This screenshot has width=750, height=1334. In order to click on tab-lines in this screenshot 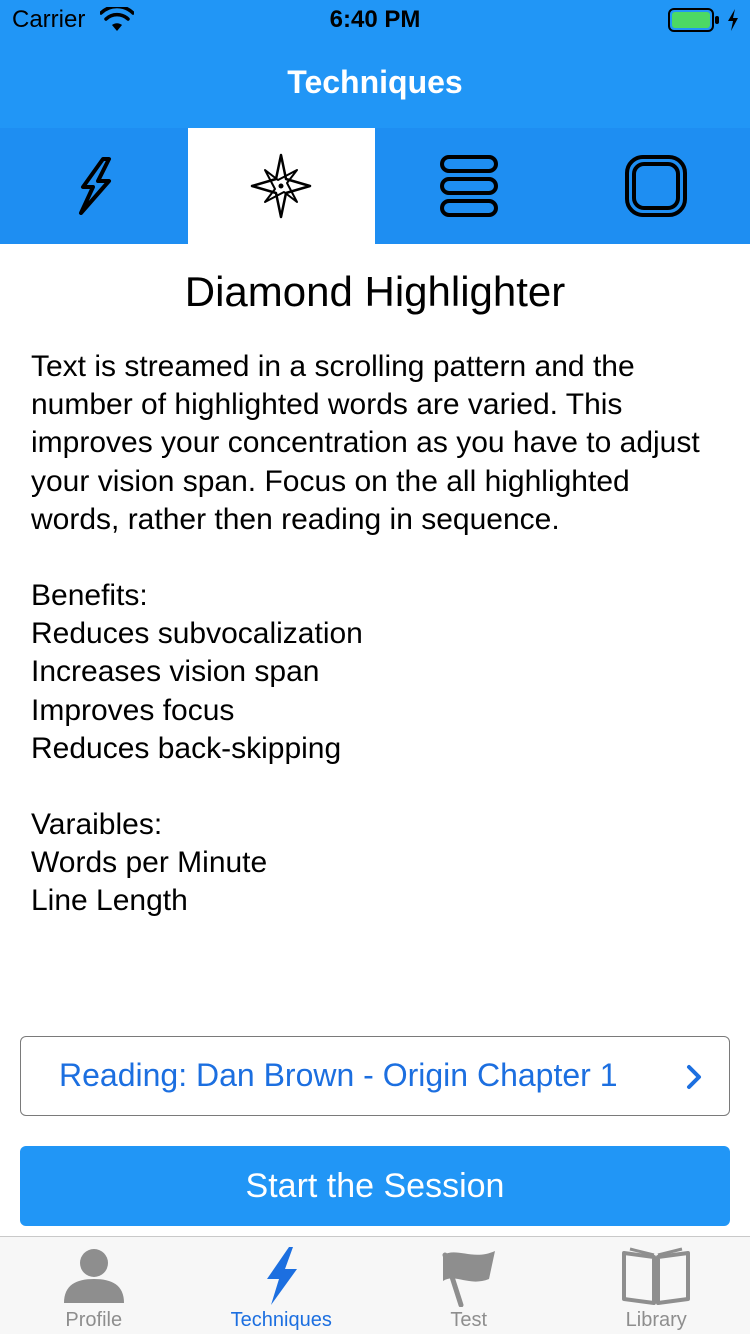, I will do `click(469, 186)`.